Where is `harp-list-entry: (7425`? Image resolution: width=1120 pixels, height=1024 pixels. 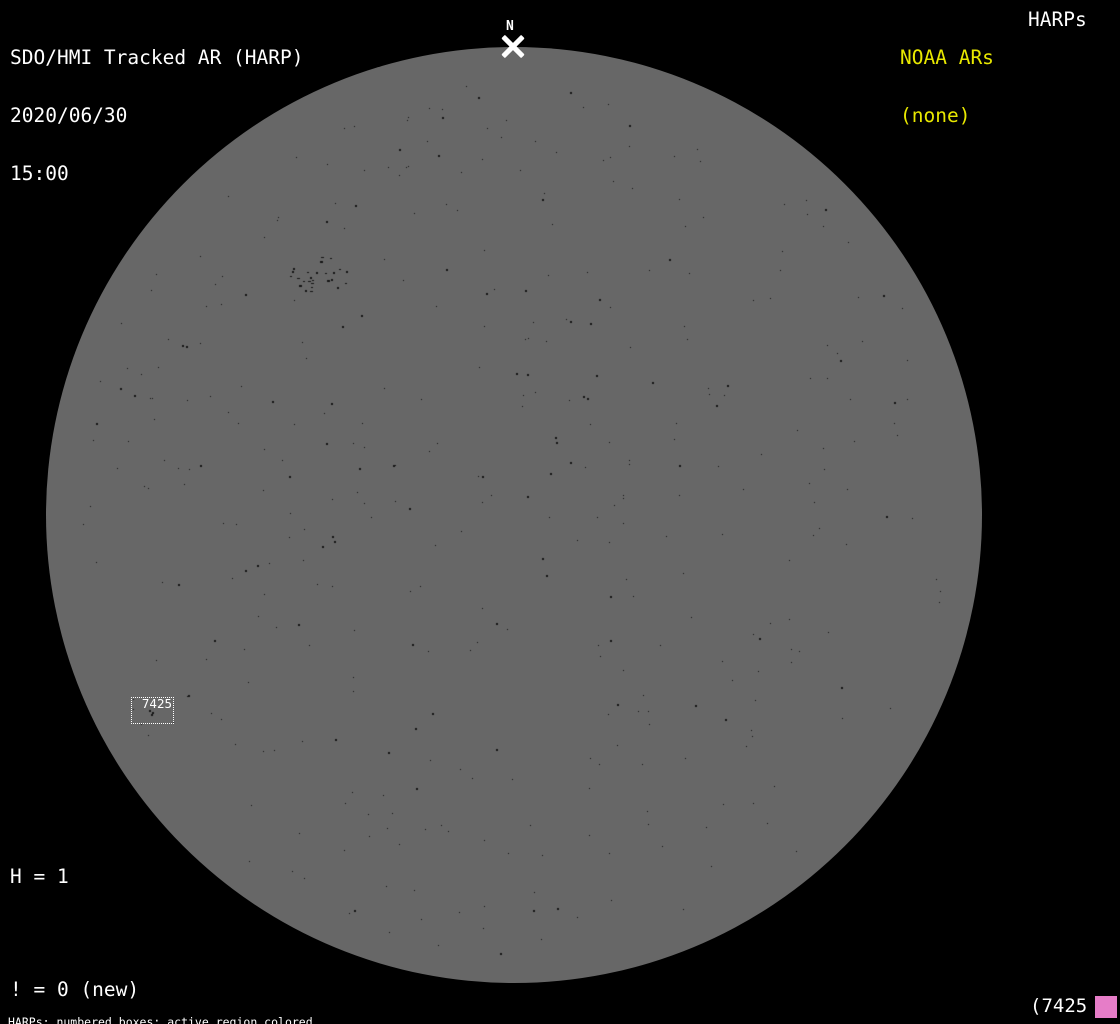 harp-list-entry: (7425 is located at coordinates (1059, 1006).